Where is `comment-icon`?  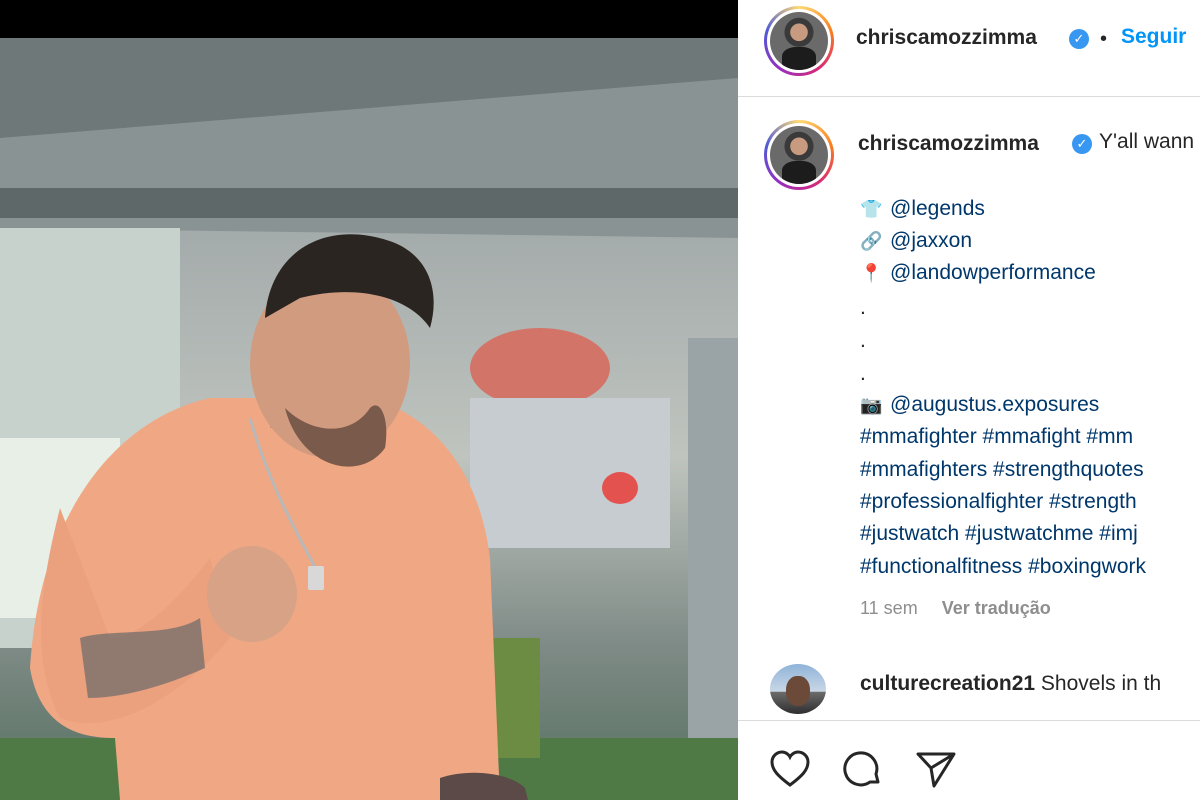
comment-icon is located at coordinates (861, 769).